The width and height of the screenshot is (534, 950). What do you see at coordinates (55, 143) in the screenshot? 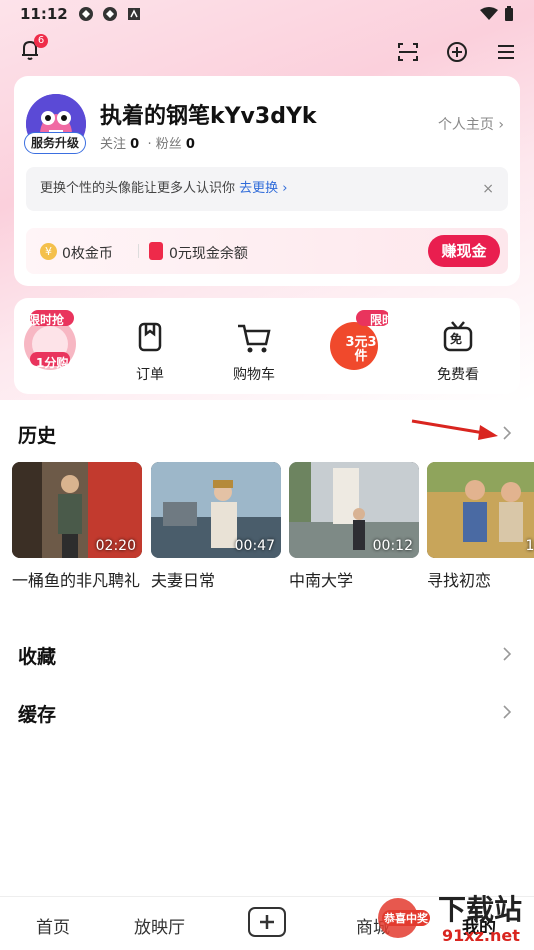
I see `service-upgrade-badge: 服务升级` at bounding box center [55, 143].